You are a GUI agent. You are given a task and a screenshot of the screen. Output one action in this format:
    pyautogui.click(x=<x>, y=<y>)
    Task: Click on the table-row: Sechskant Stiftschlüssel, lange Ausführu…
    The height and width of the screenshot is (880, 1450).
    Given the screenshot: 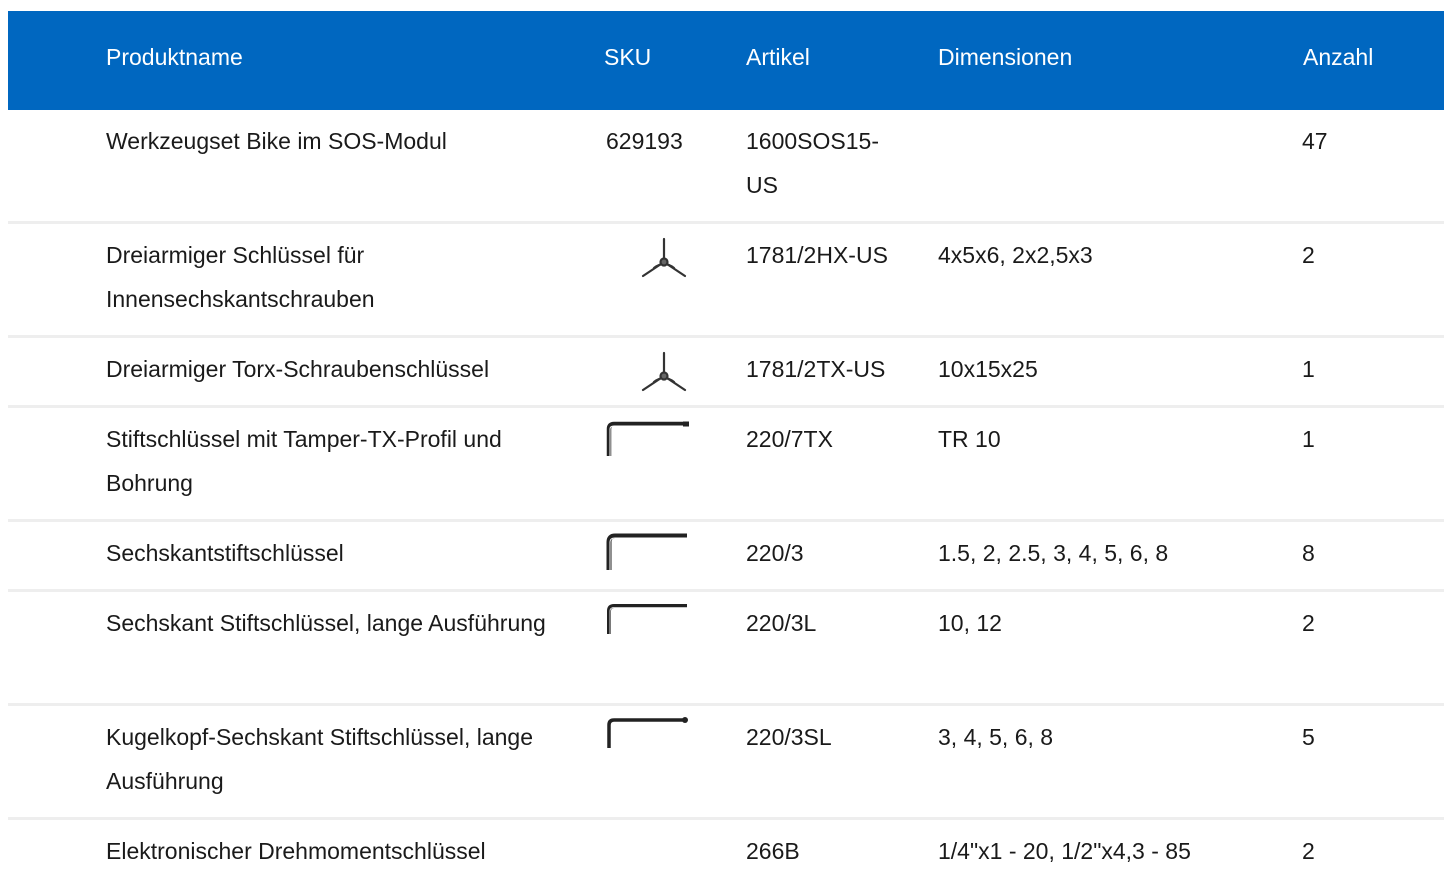 What is the action you would take?
    pyautogui.click(x=726, y=649)
    